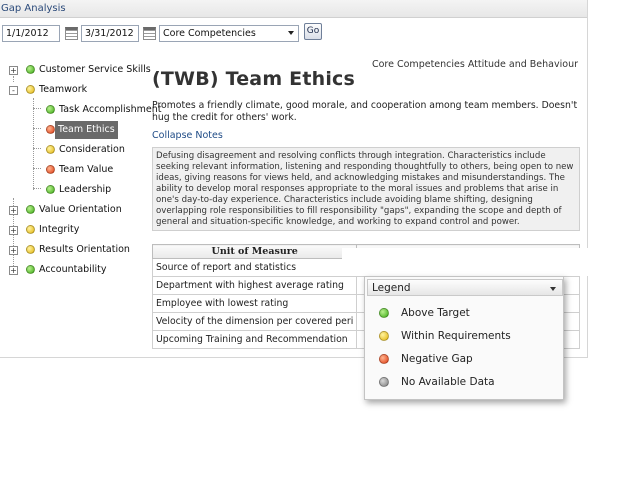  What do you see at coordinates (384, 382) in the screenshot?
I see `gray-status-icon` at bounding box center [384, 382].